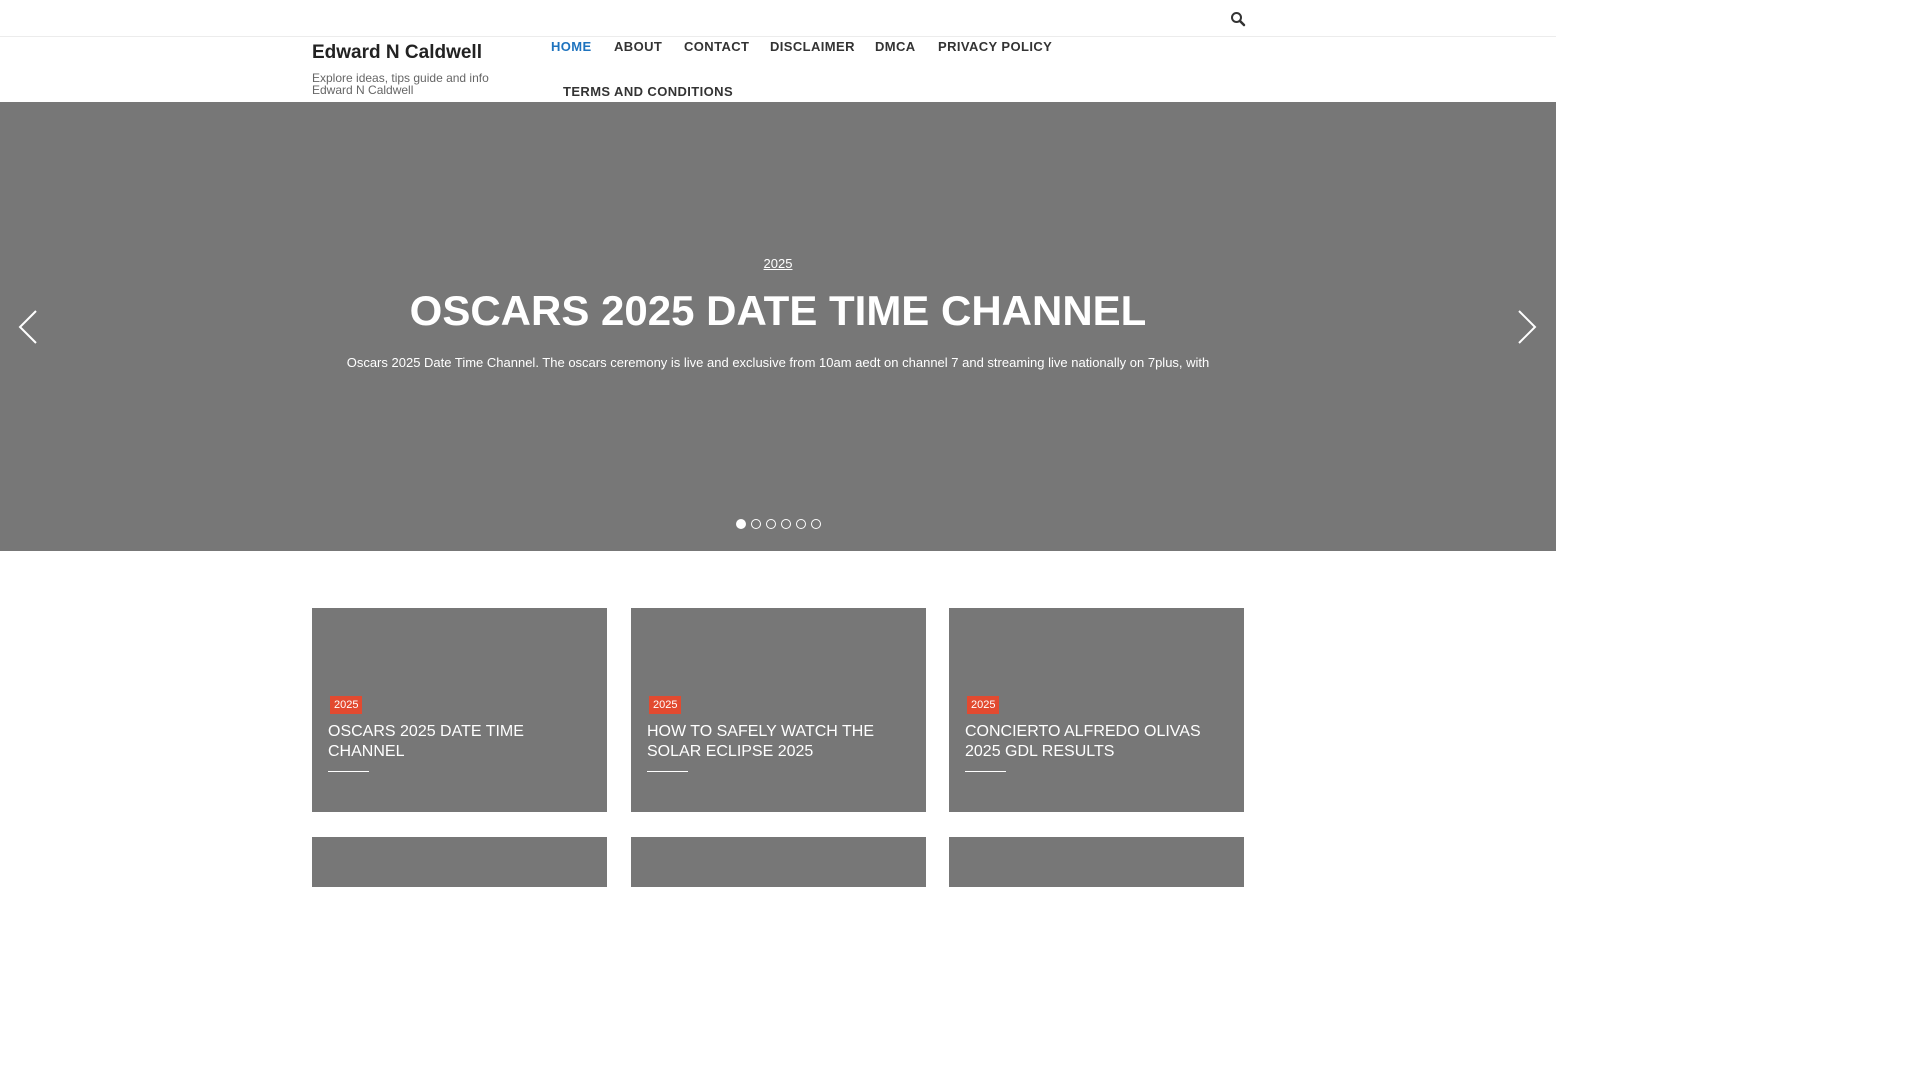  I want to click on nav-disclaimer: DISCLAIMER, so click(812, 47).